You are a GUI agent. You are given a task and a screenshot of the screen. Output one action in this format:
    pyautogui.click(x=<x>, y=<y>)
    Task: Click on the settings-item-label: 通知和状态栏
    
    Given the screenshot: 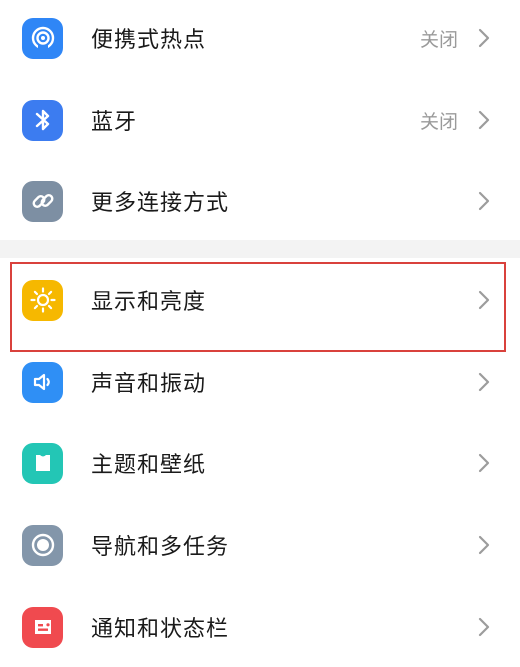 What is the action you would take?
    pyautogui.click(x=160, y=629)
    